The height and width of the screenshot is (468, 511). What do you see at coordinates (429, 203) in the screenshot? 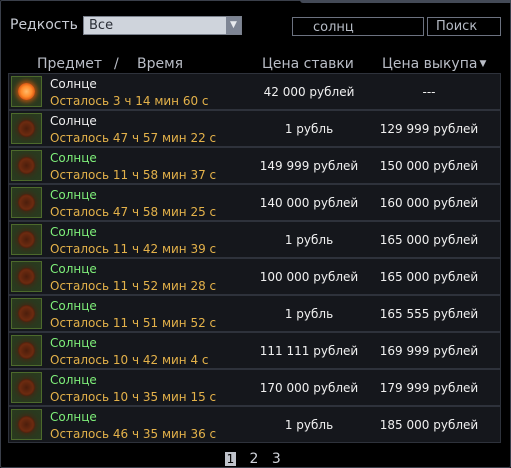
I see `buyout-price: 160 000 рублей` at bounding box center [429, 203].